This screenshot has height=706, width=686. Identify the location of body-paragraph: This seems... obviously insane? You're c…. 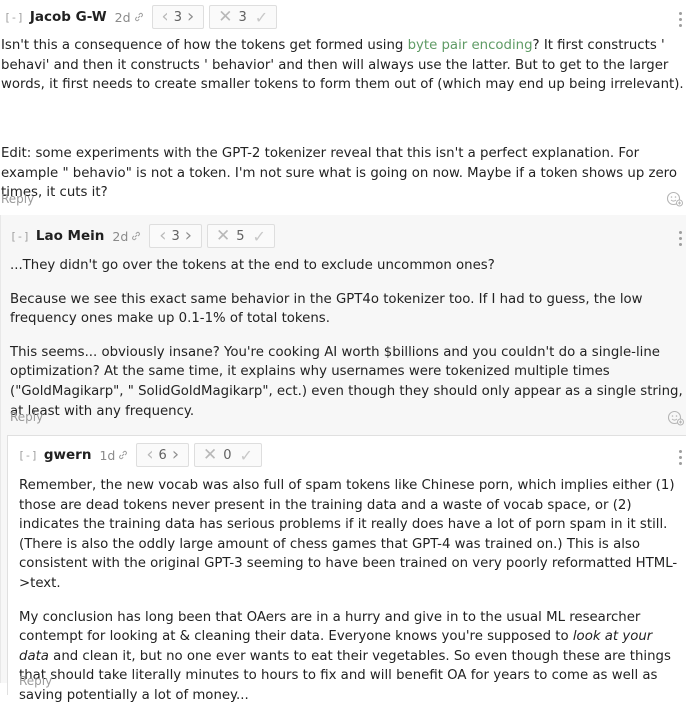
(346, 381).